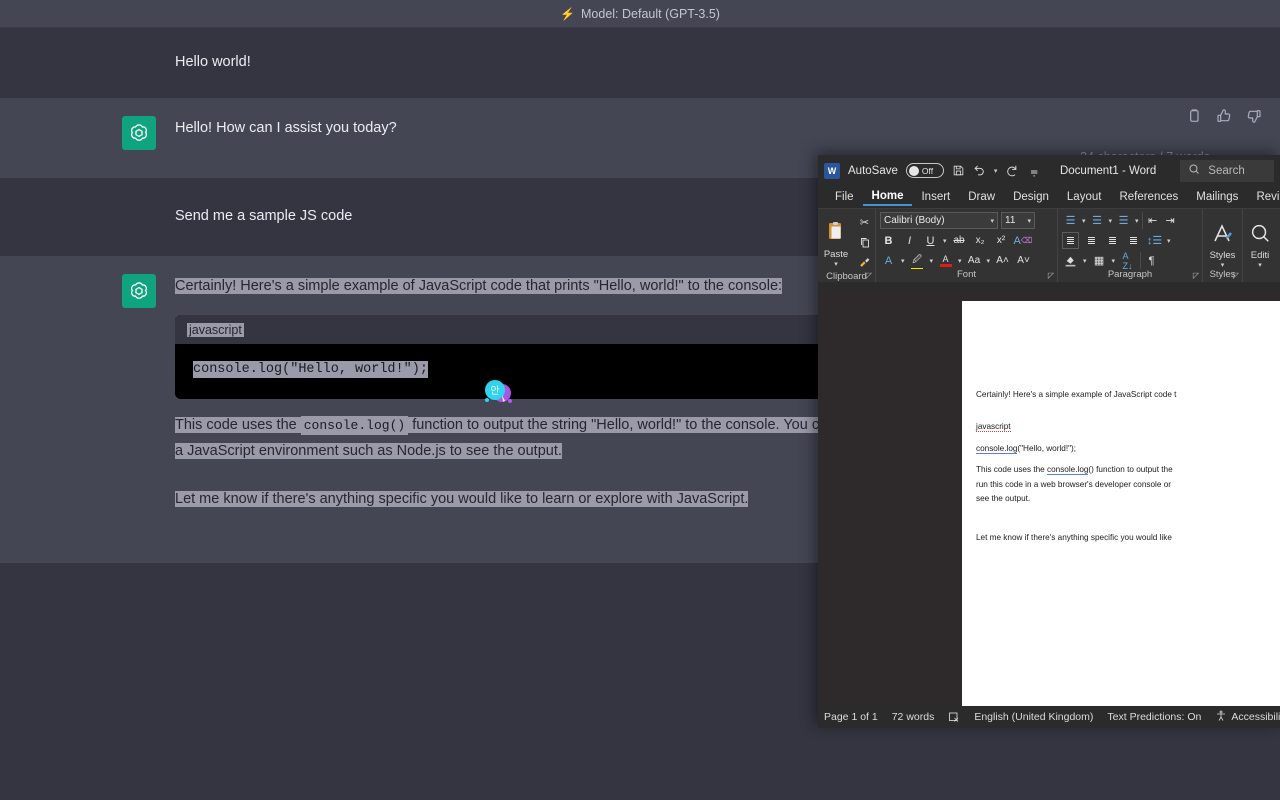 This screenshot has height=800, width=1280. I want to click on status-language: English (United Kingdom), so click(1033, 717).